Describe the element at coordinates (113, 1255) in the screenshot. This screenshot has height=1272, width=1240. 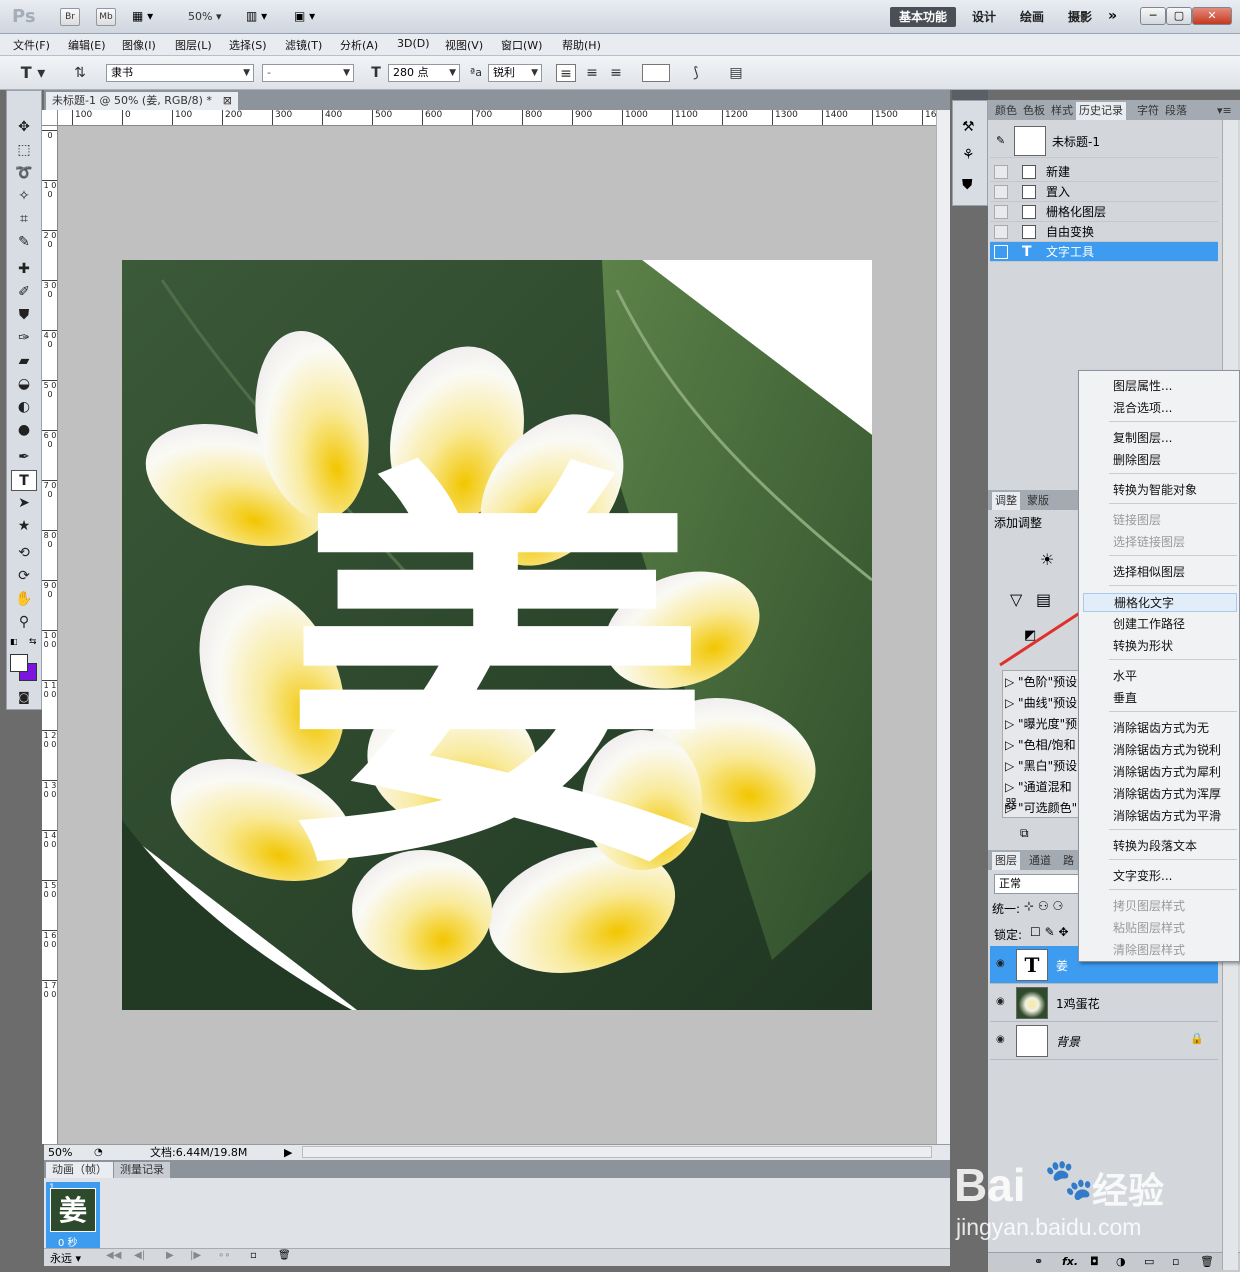
I see `first-frame-icon: ◀◀` at that location.